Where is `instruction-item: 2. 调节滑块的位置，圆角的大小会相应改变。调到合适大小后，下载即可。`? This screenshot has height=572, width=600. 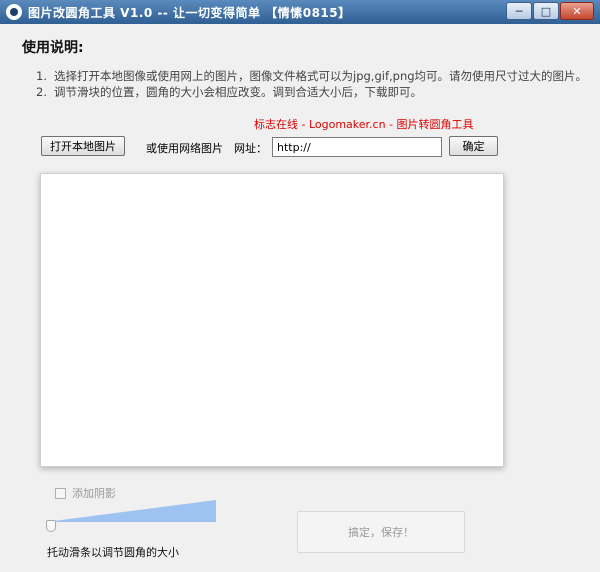 instruction-item: 2. 调节滑块的位置，圆角的大小会相应改变。调到合适大小后，下载即可。 is located at coordinates (311, 92).